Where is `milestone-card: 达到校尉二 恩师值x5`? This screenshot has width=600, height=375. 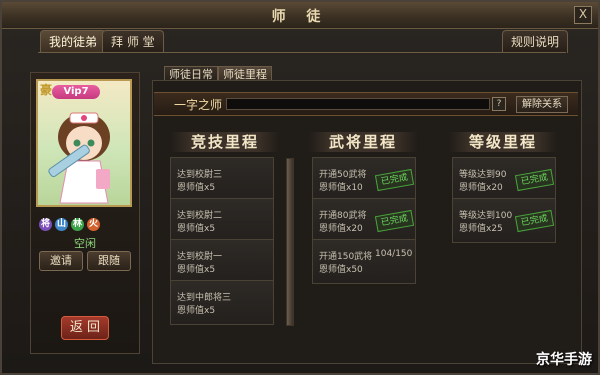
milestone-card: 达到校尉二 恩师值x5 is located at coordinates (222, 220).